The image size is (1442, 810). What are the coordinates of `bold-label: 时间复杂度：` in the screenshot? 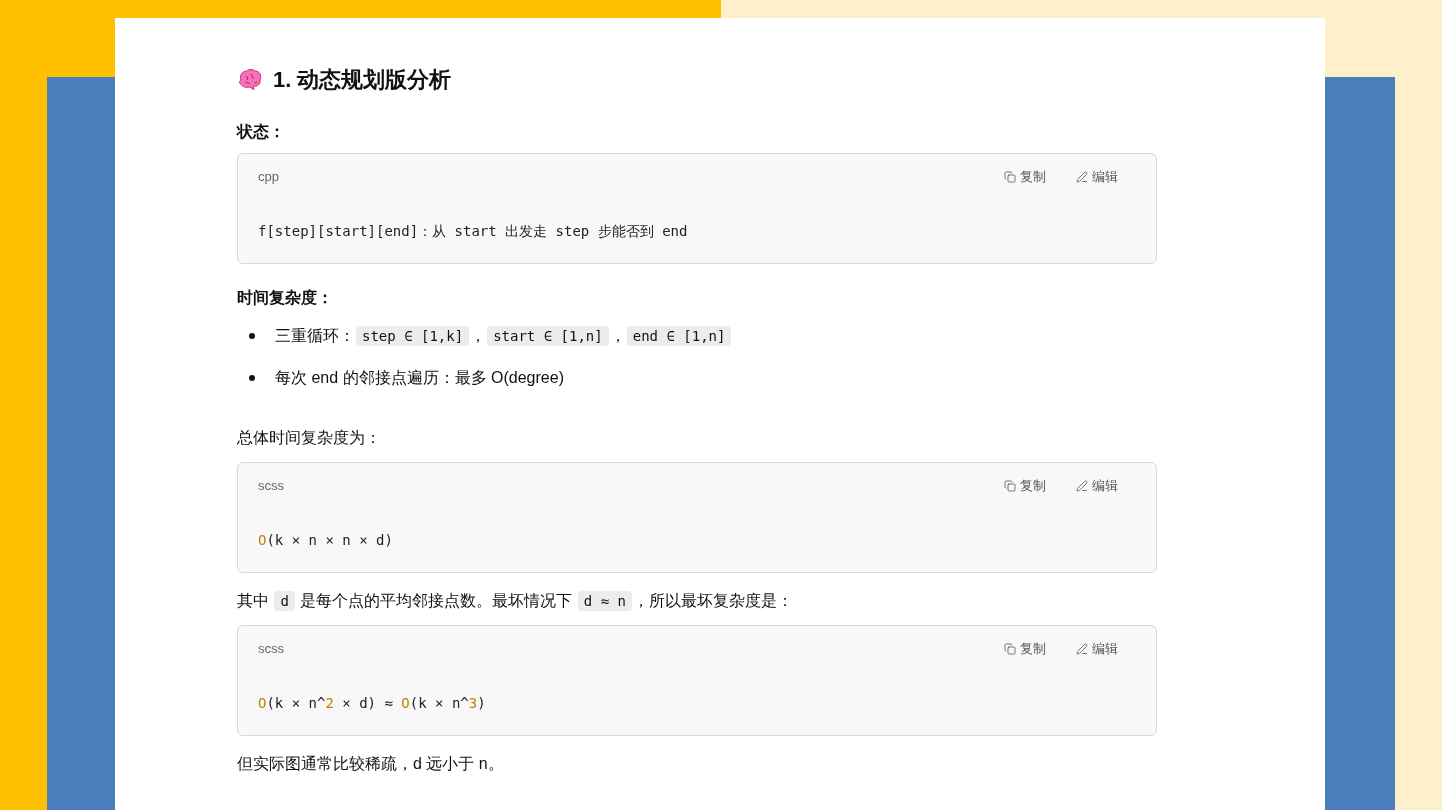 It's located at (285, 298).